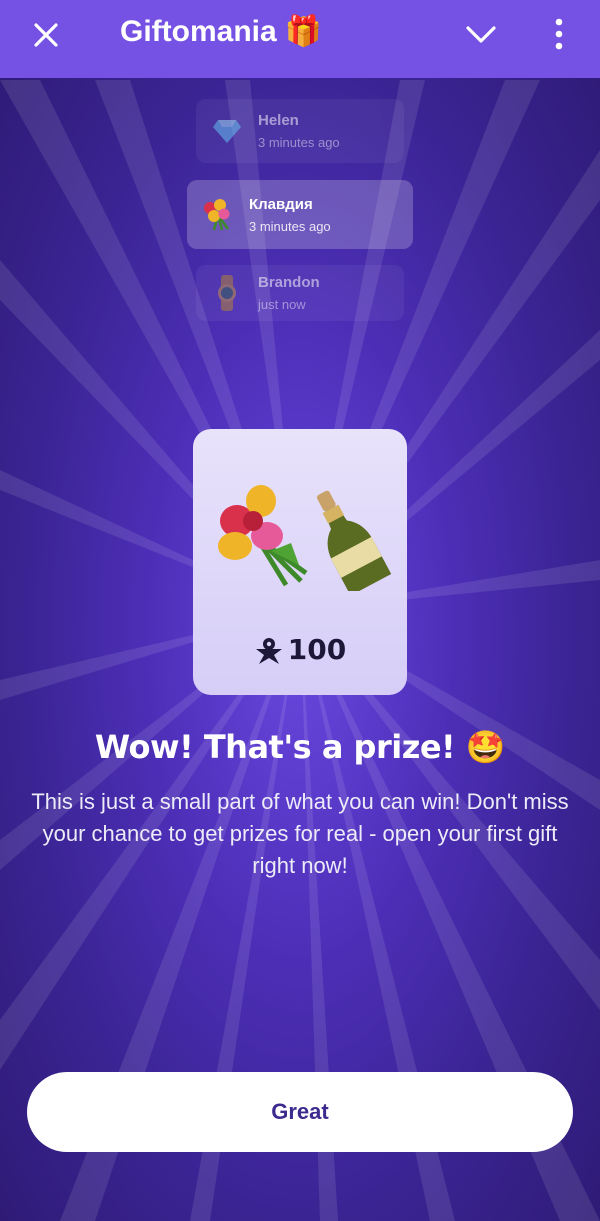  I want to click on app-header: Giftomania 🎁, so click(300, 39).